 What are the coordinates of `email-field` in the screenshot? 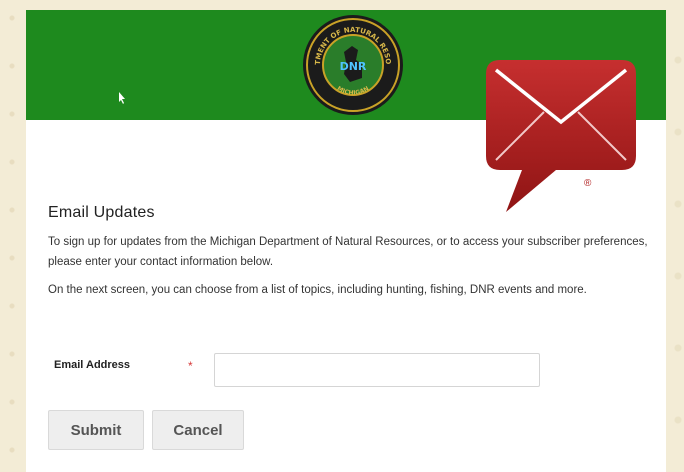 It's located at (377, 370).